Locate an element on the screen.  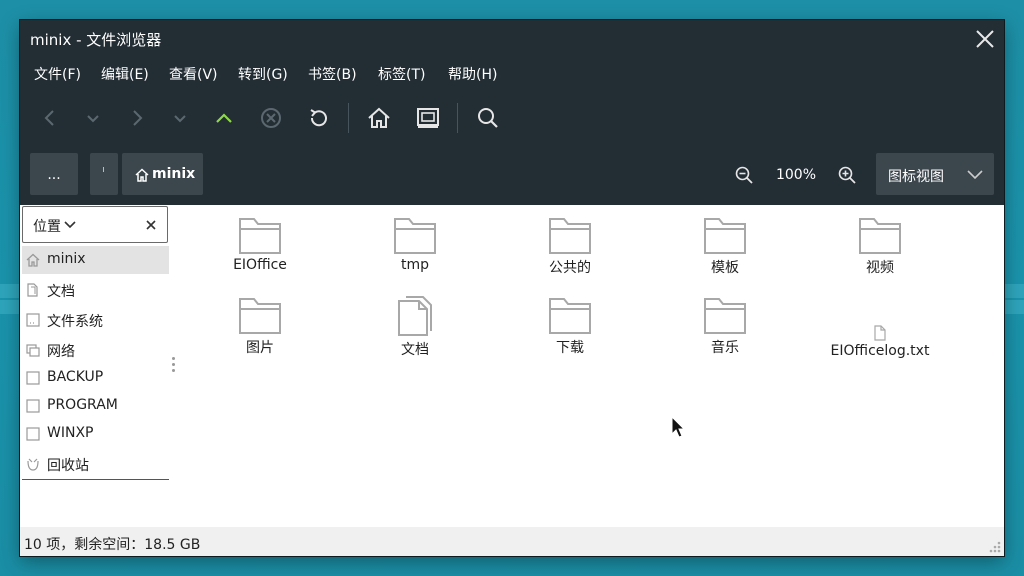
sidebar-item-label: WINXP is located at coordinates (70, 433).